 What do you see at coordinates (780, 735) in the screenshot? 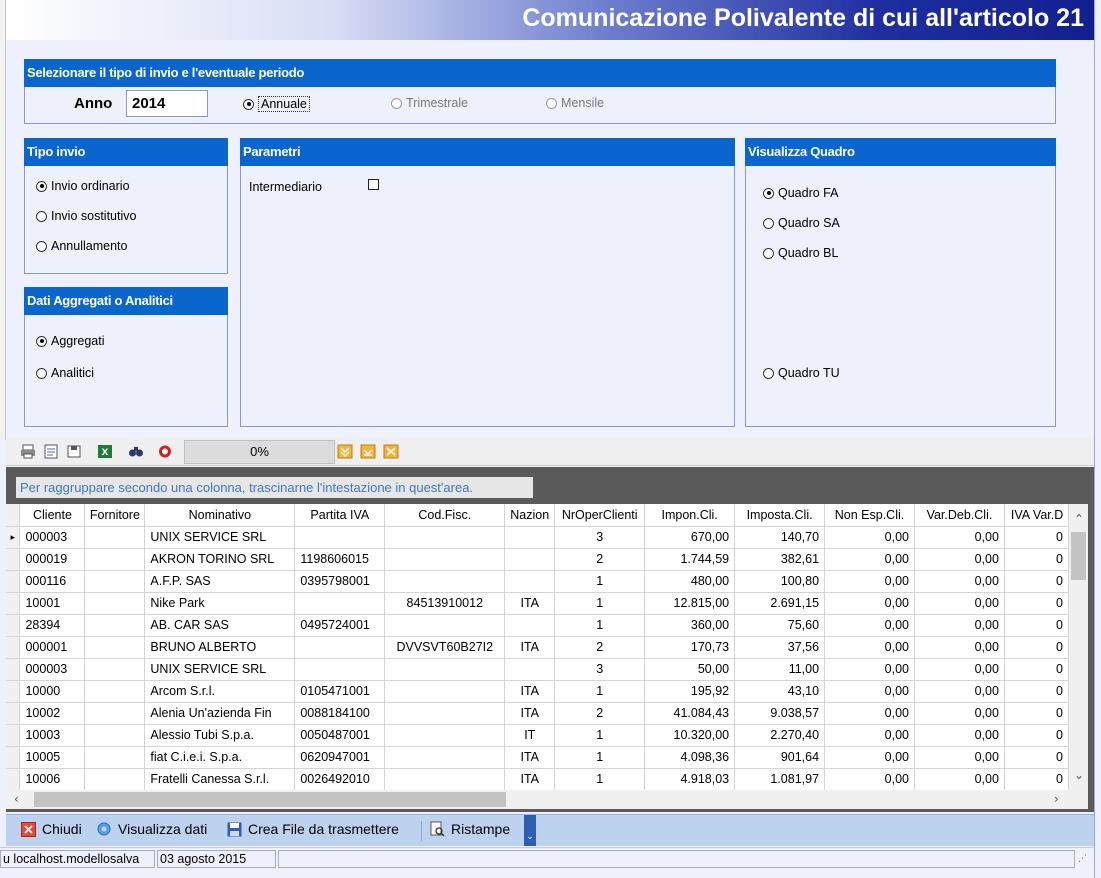
I see `cell-imposta-cli: 2.270,40` at bounding box center [780, 735].